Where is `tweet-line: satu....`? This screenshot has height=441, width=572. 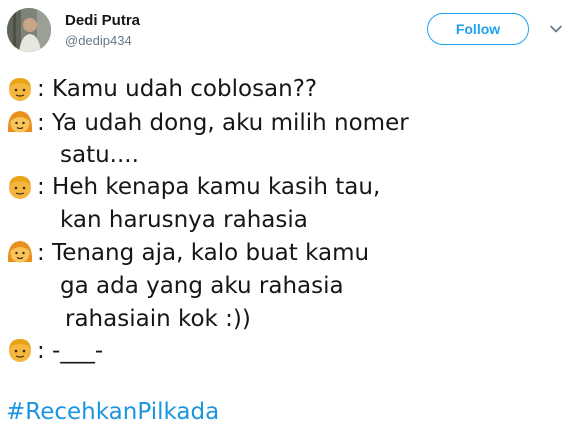 tweet-line: satu.... is located at coordinates (99, 155).